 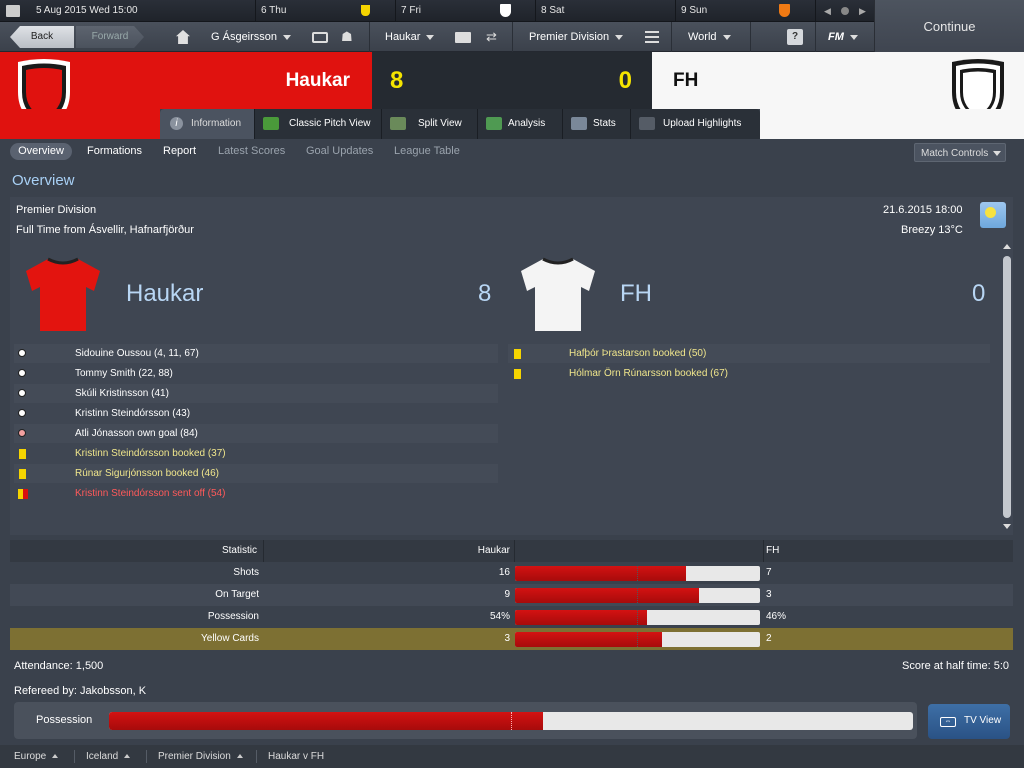 What do you see at coordinates (827, 11) in the screenshot?
I see `chevron-left-icon: ◀` at bounding box center [827, 11].